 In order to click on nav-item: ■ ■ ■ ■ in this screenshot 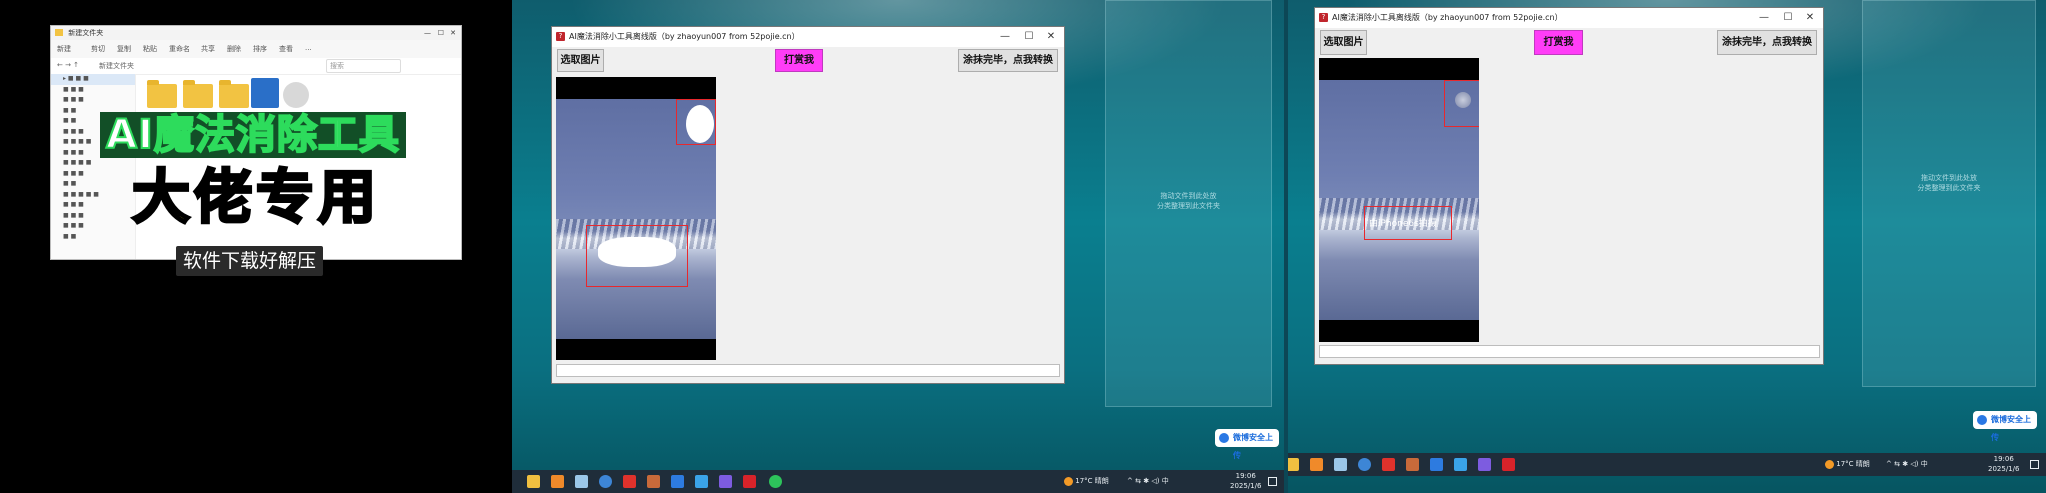, I will do `click(93, 163)`.